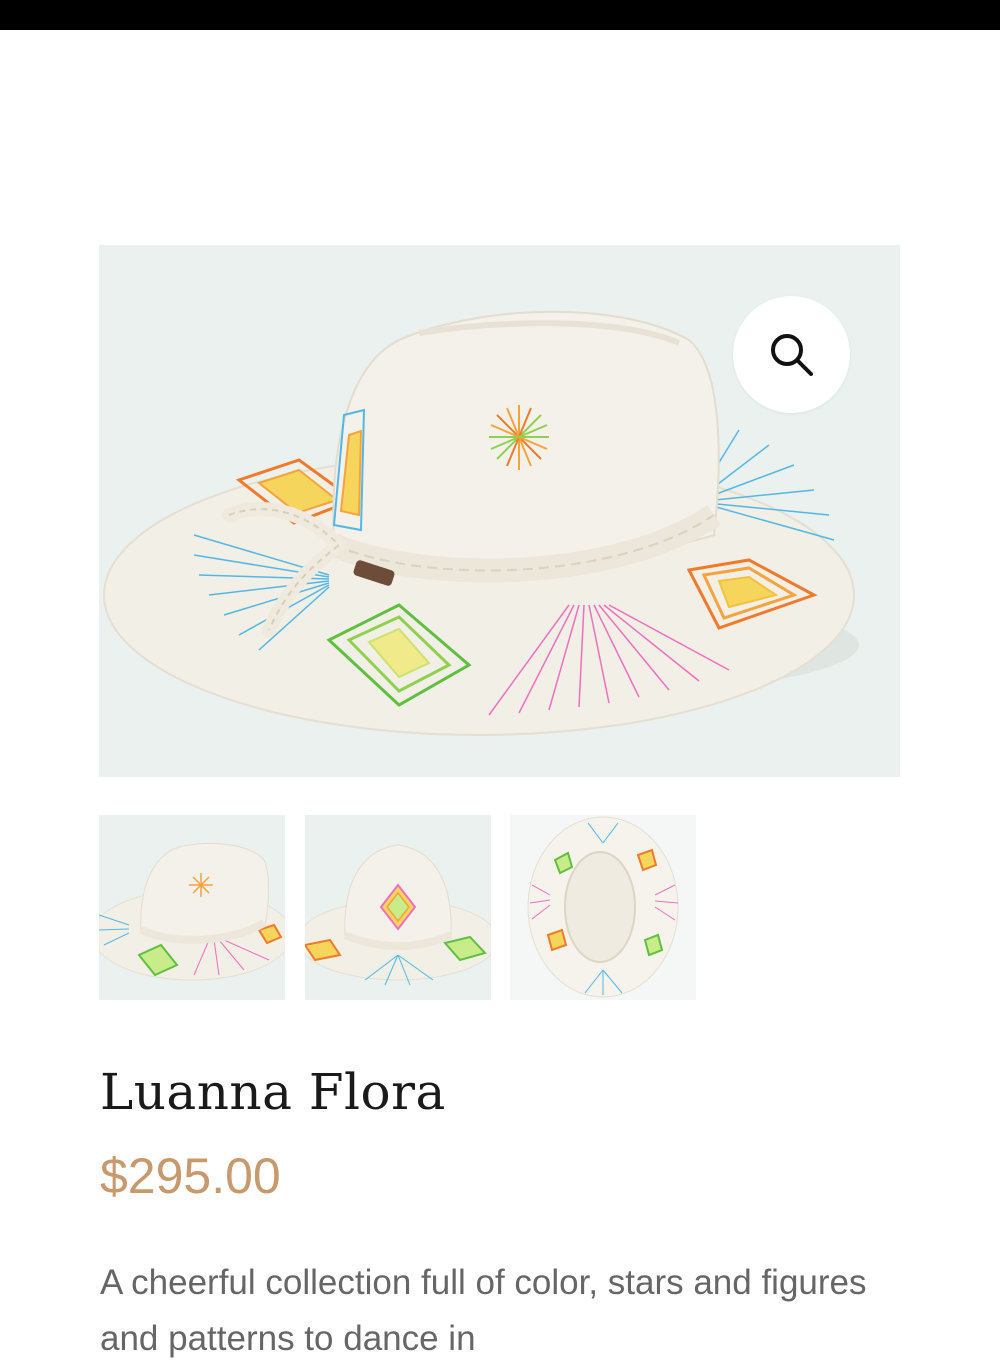  What do you see at coordinates (603, 907) in the screenshot?
I see `thumbnail-top-view` at bounding box center [603, 907].